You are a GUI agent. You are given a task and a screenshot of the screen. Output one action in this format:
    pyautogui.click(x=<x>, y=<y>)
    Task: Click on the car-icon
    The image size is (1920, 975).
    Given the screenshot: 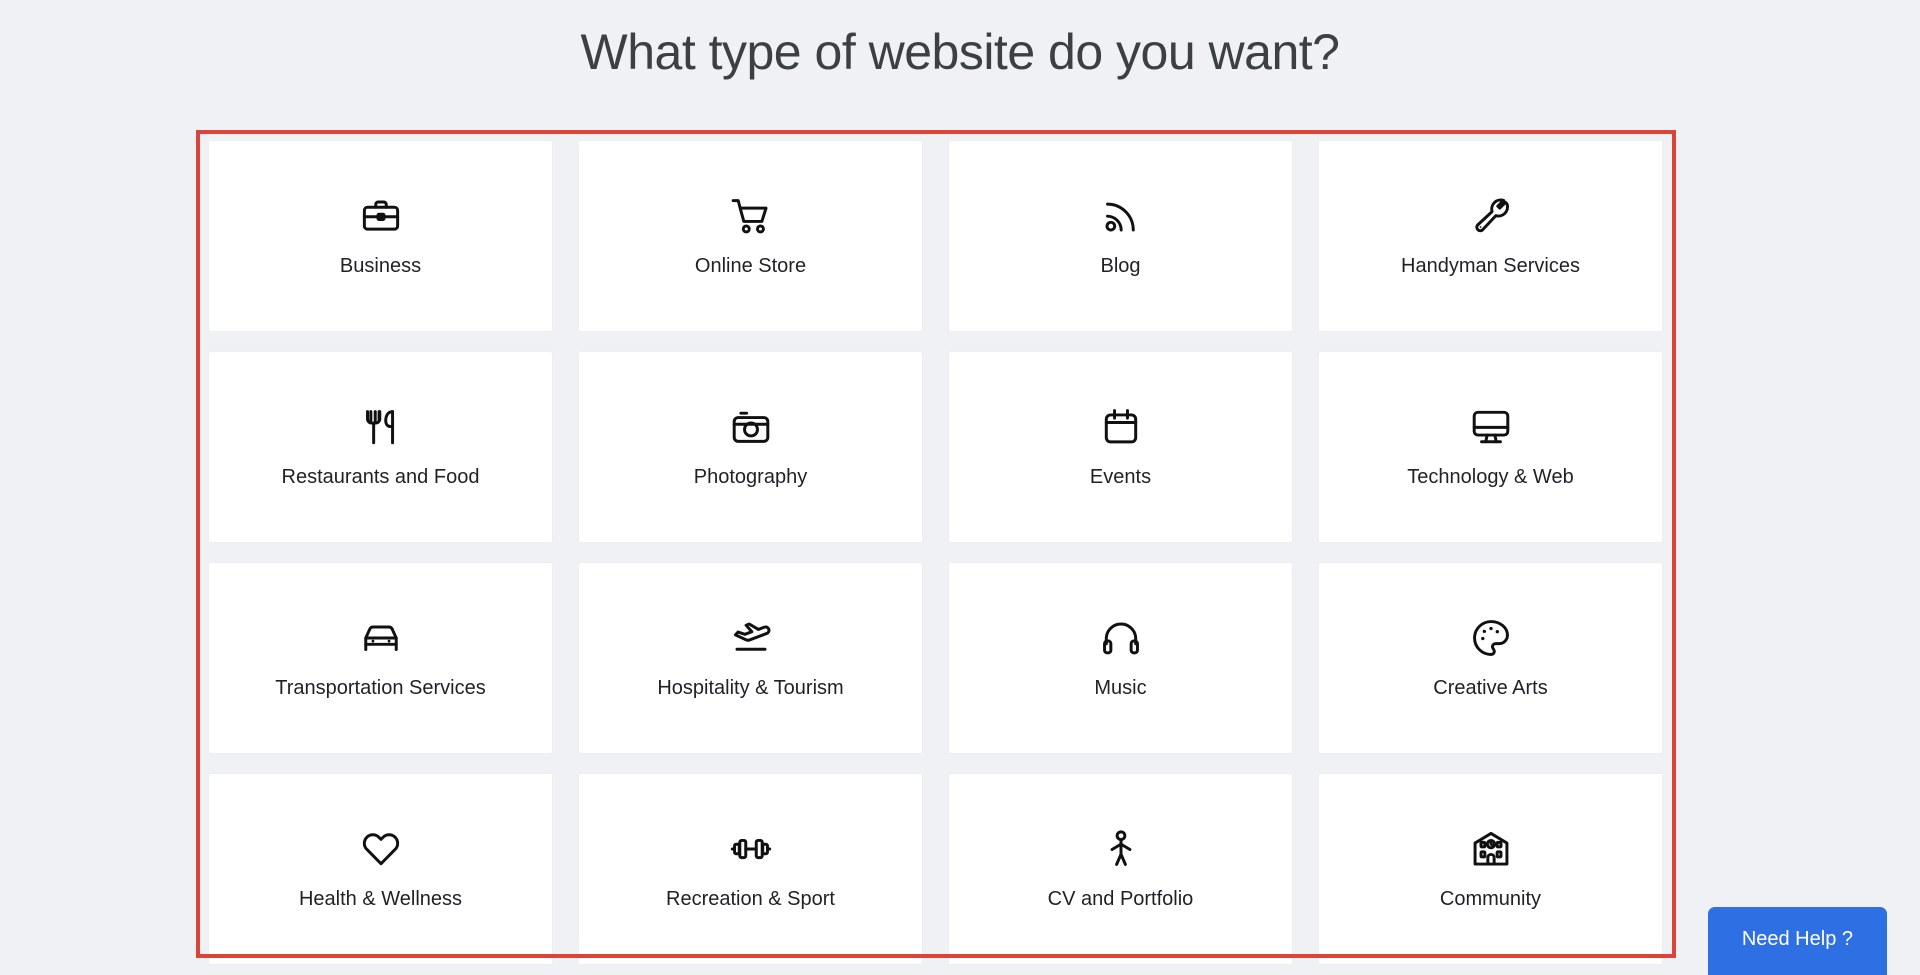 What is the action you would take?
    pyautogui.click(x=381, y=638)
    